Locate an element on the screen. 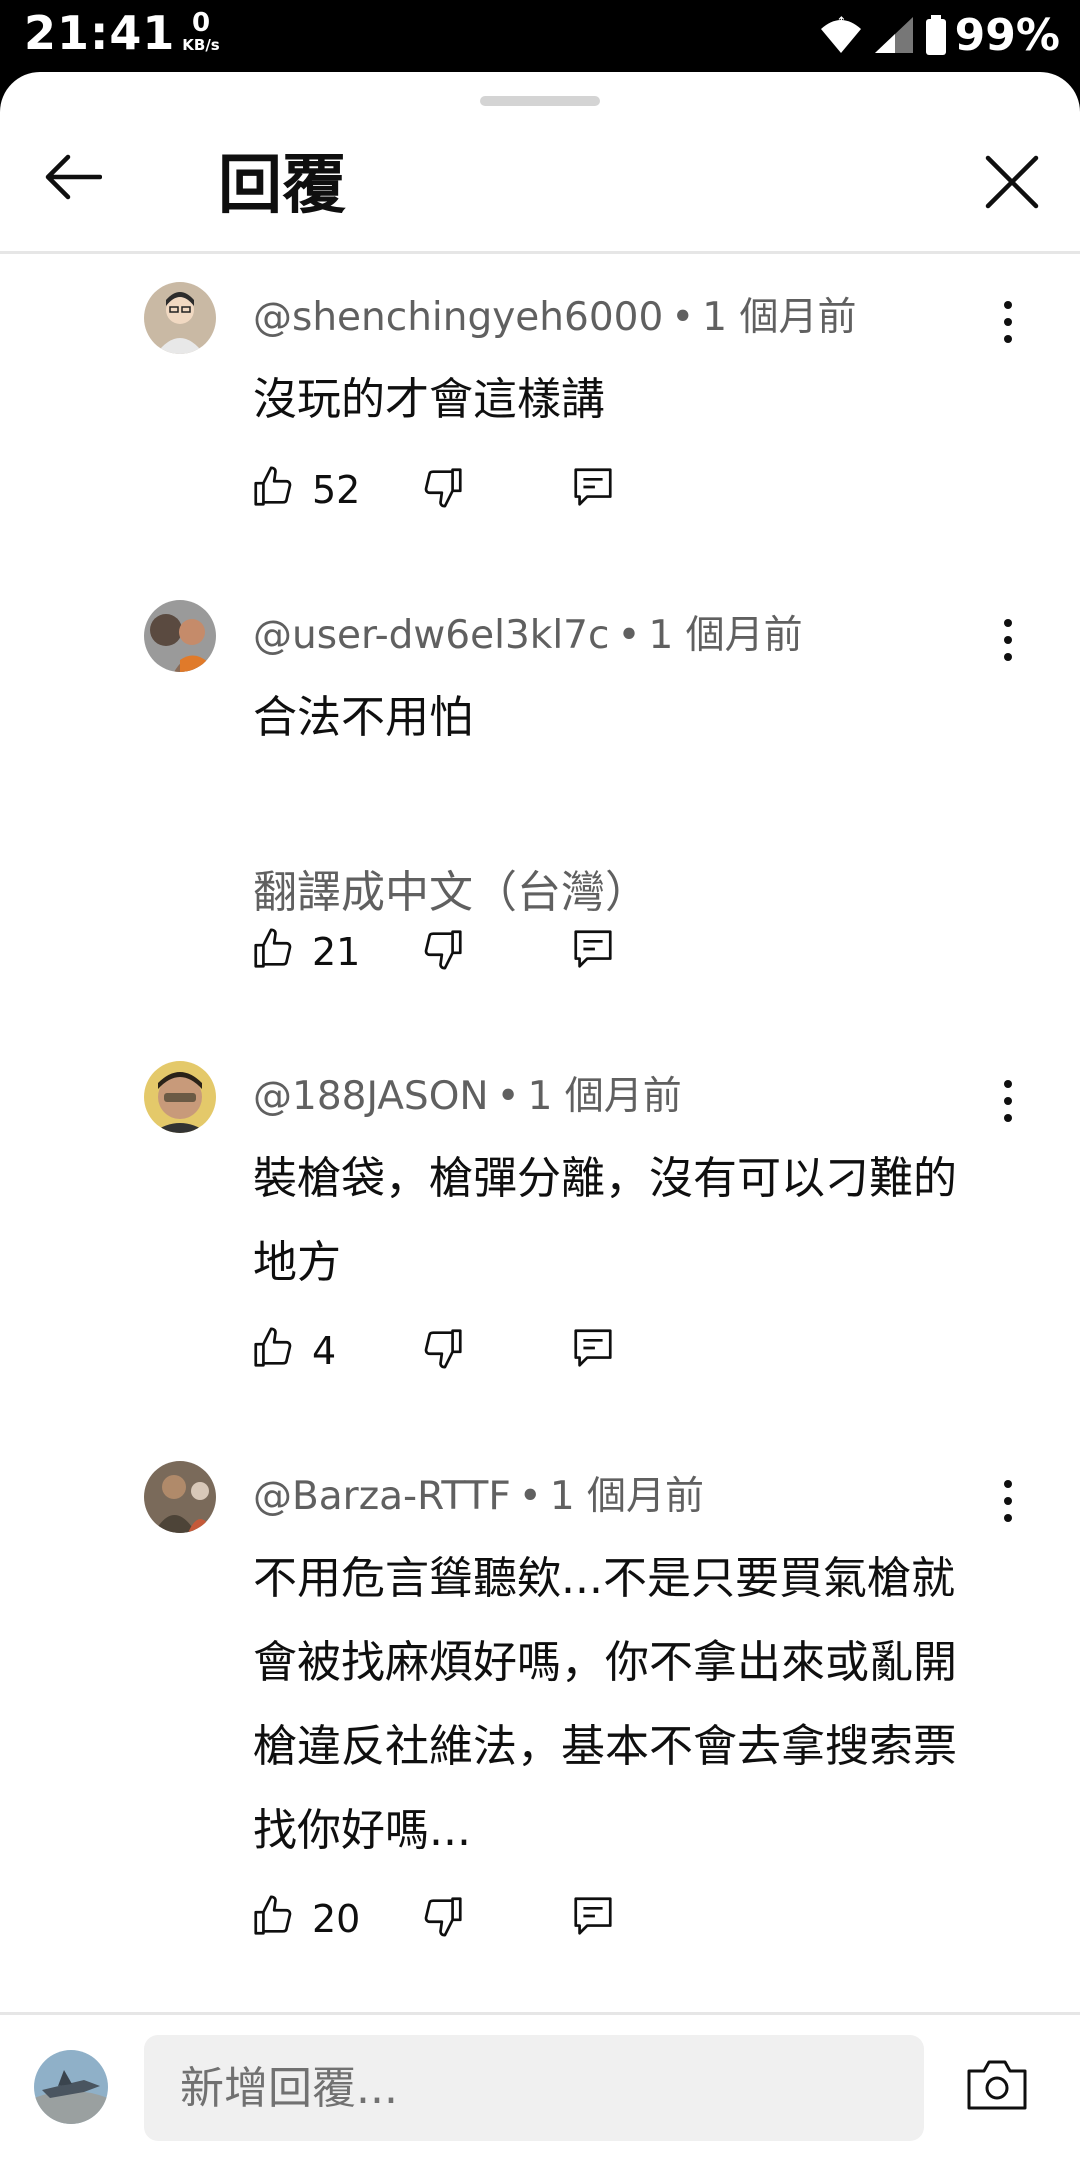  user-avatar is located at coordinates (71, 2087).